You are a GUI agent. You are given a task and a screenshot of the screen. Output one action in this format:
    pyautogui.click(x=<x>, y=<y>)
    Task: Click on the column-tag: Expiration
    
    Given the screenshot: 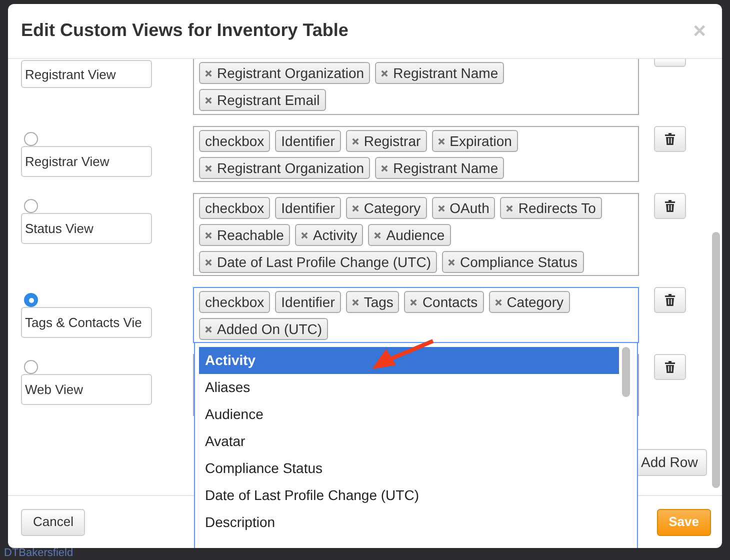 What is the action you would take?
    pyautogui.click(x=475, y=141)
    